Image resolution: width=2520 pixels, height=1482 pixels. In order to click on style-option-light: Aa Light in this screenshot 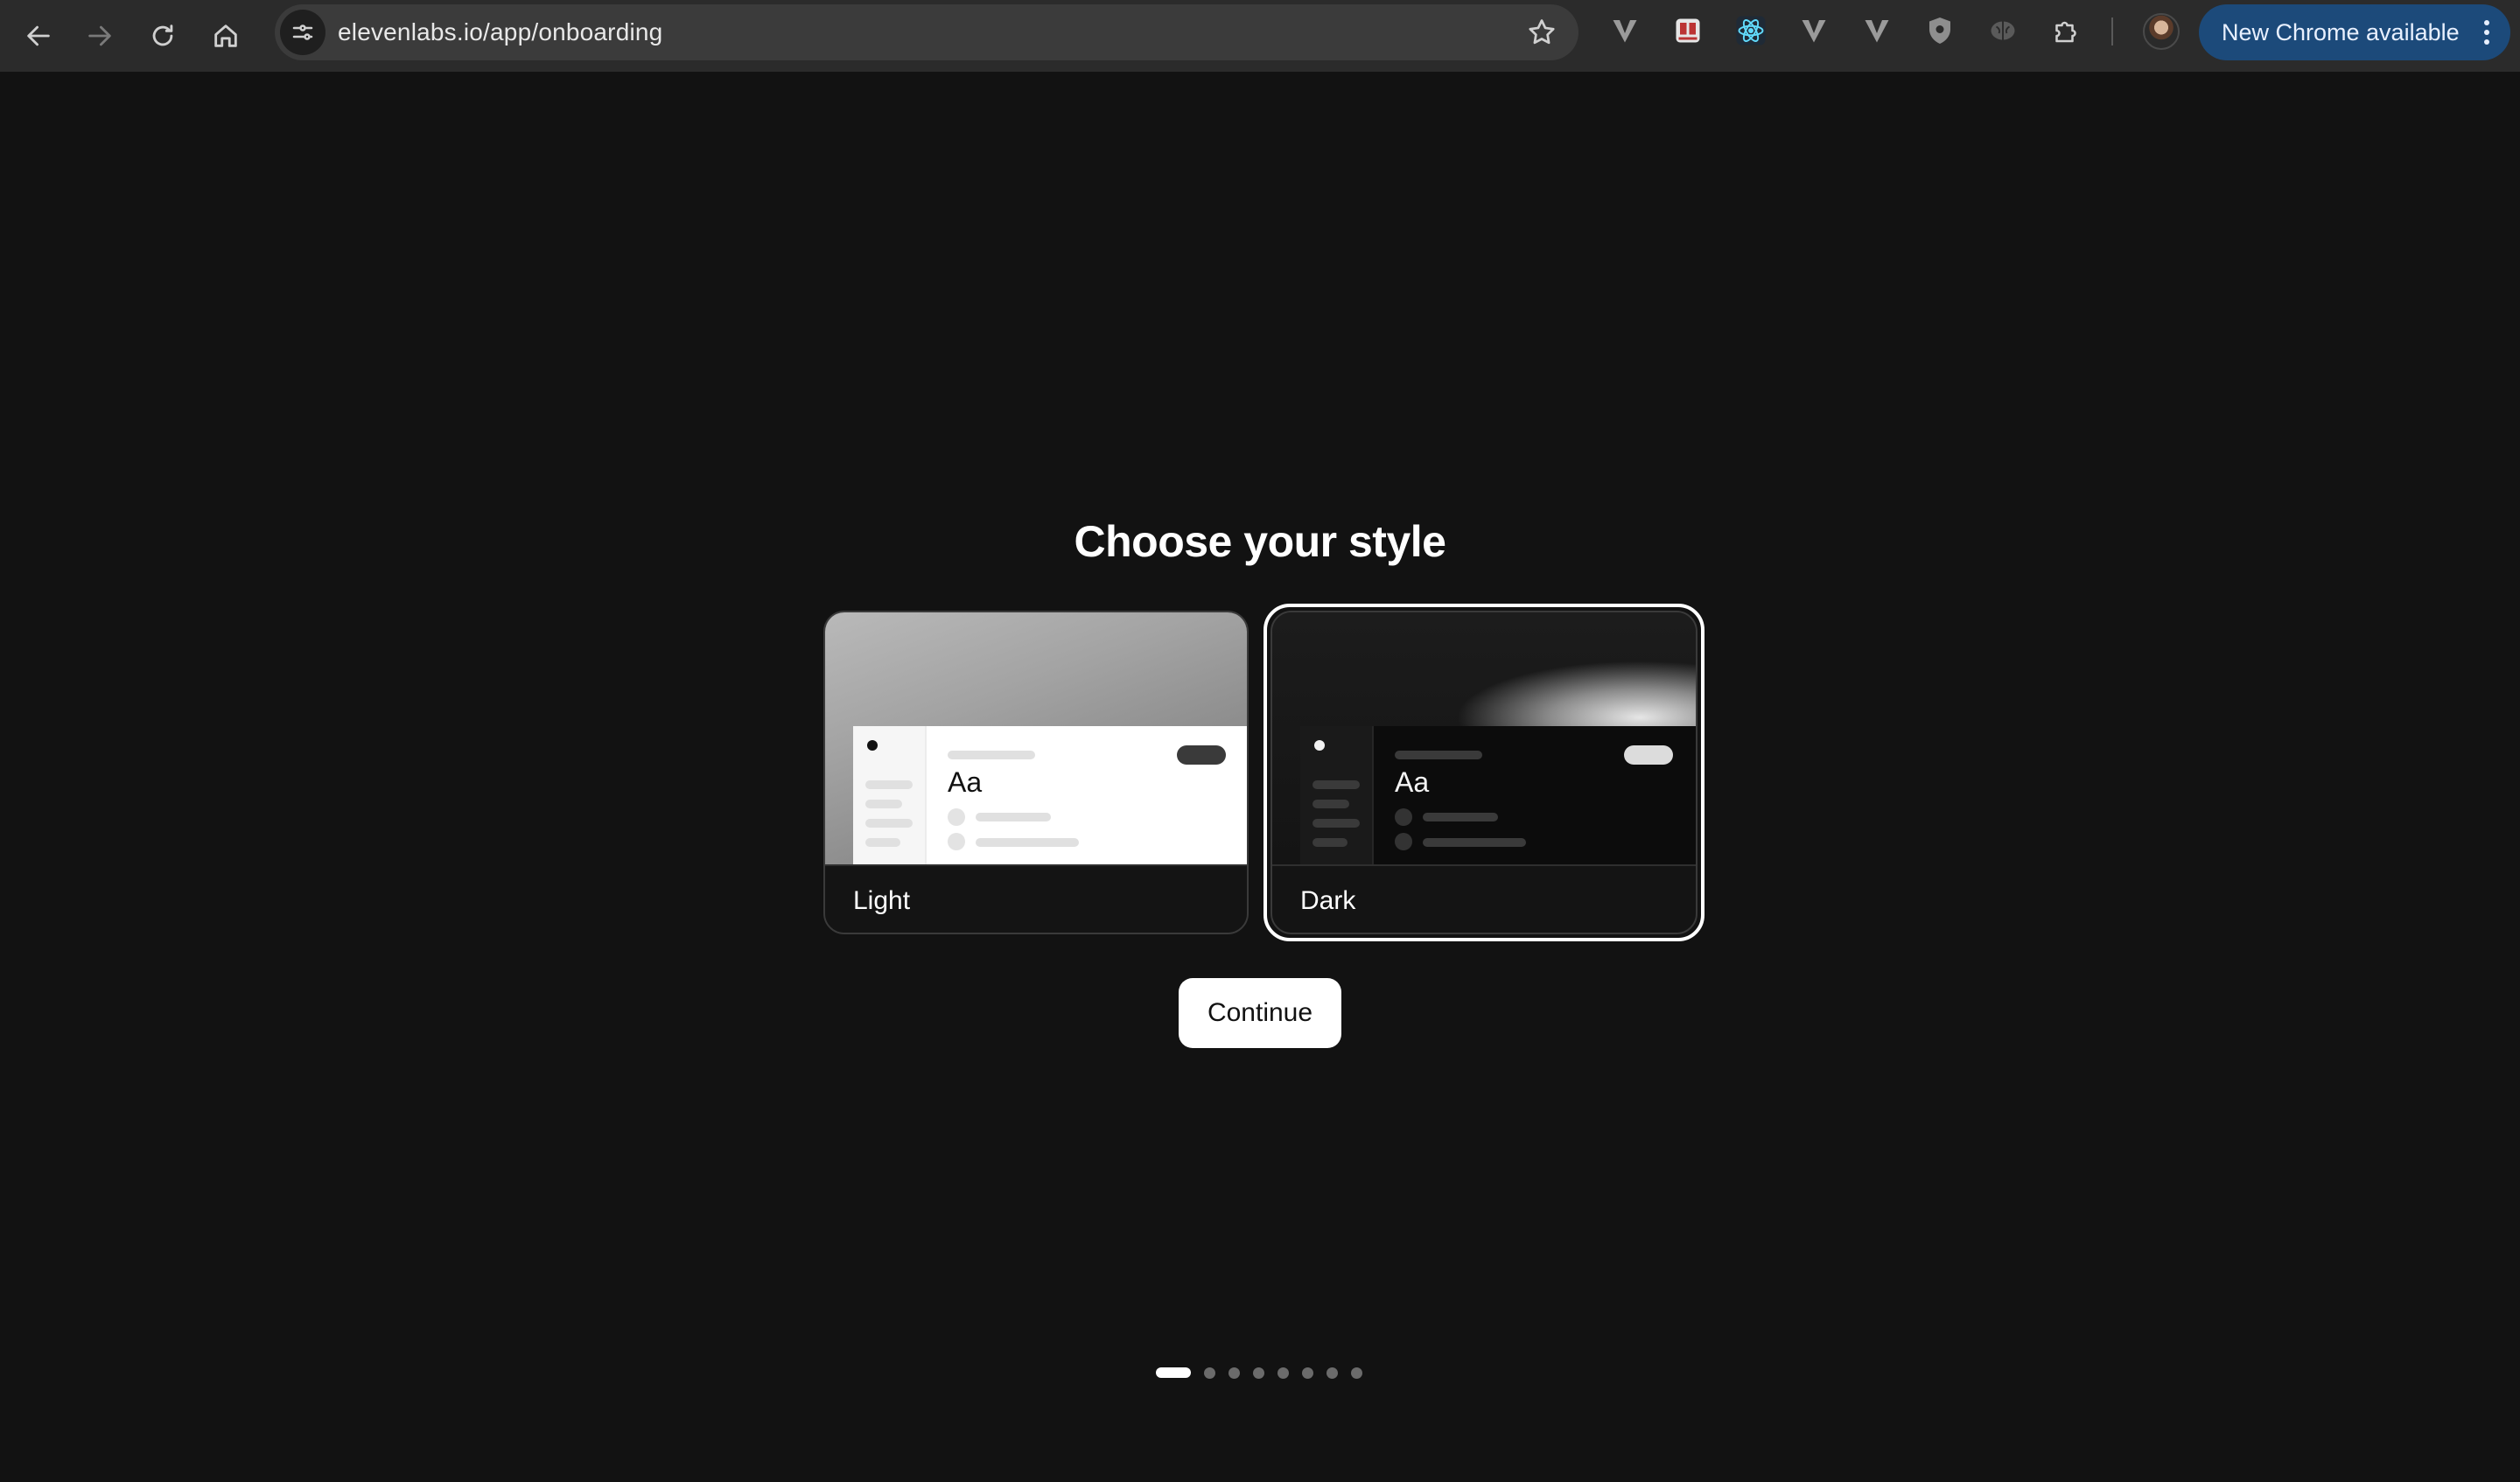, I will do `click(1036, 772)`.